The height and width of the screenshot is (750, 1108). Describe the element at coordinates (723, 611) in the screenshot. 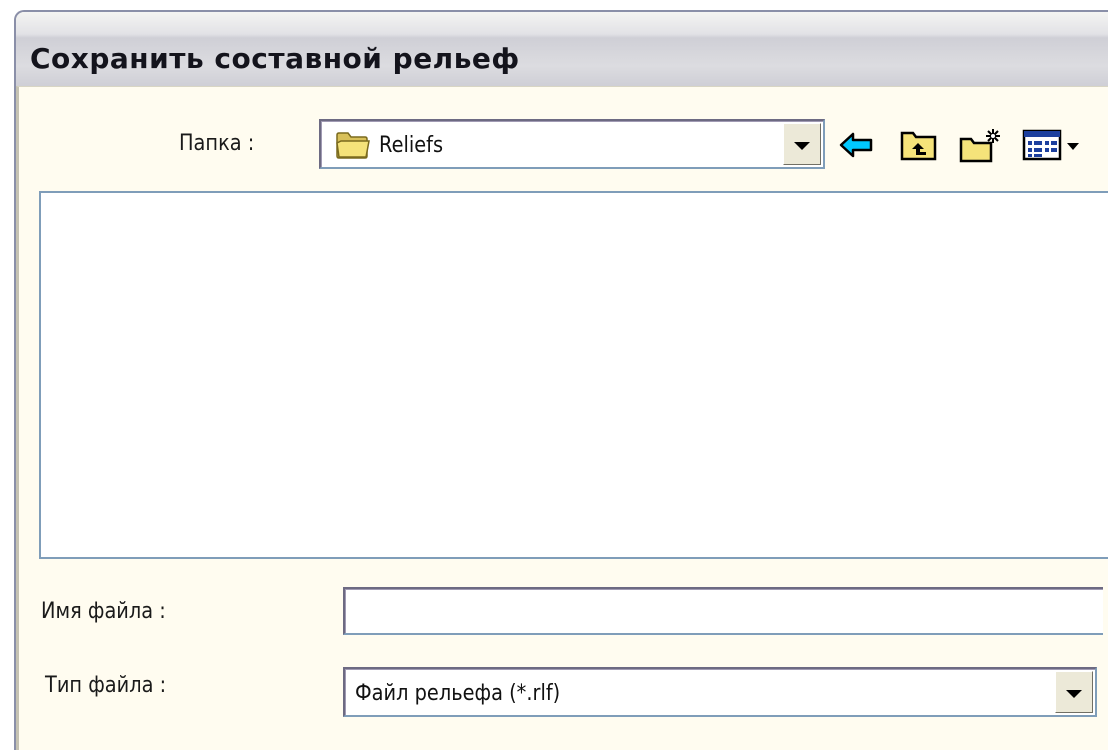

I see `file-name-input` at that location.